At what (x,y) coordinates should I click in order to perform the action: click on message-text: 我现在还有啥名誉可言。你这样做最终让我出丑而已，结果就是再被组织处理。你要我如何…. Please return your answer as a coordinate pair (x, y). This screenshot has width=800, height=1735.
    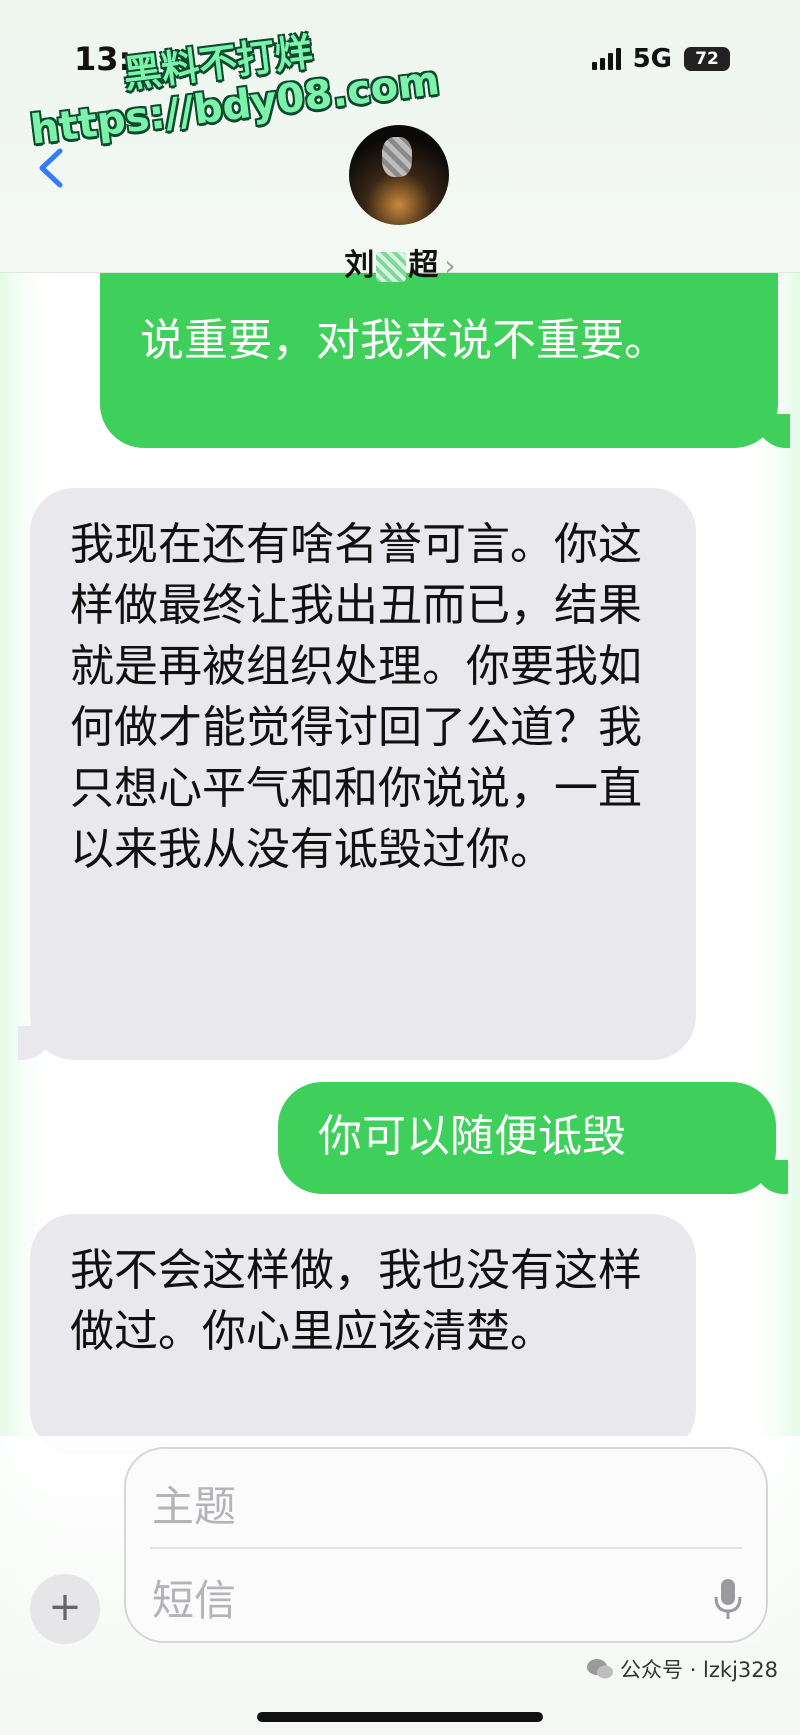
    Looking at the image, I should click on (356, 697).